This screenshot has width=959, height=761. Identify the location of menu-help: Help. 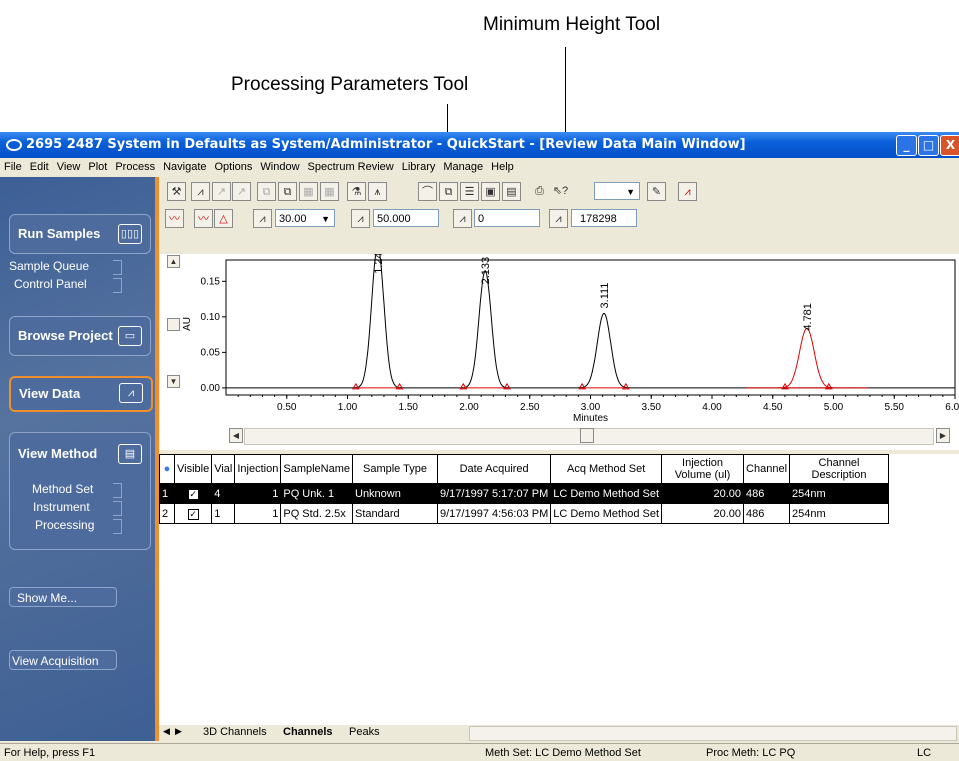
(502, 165).